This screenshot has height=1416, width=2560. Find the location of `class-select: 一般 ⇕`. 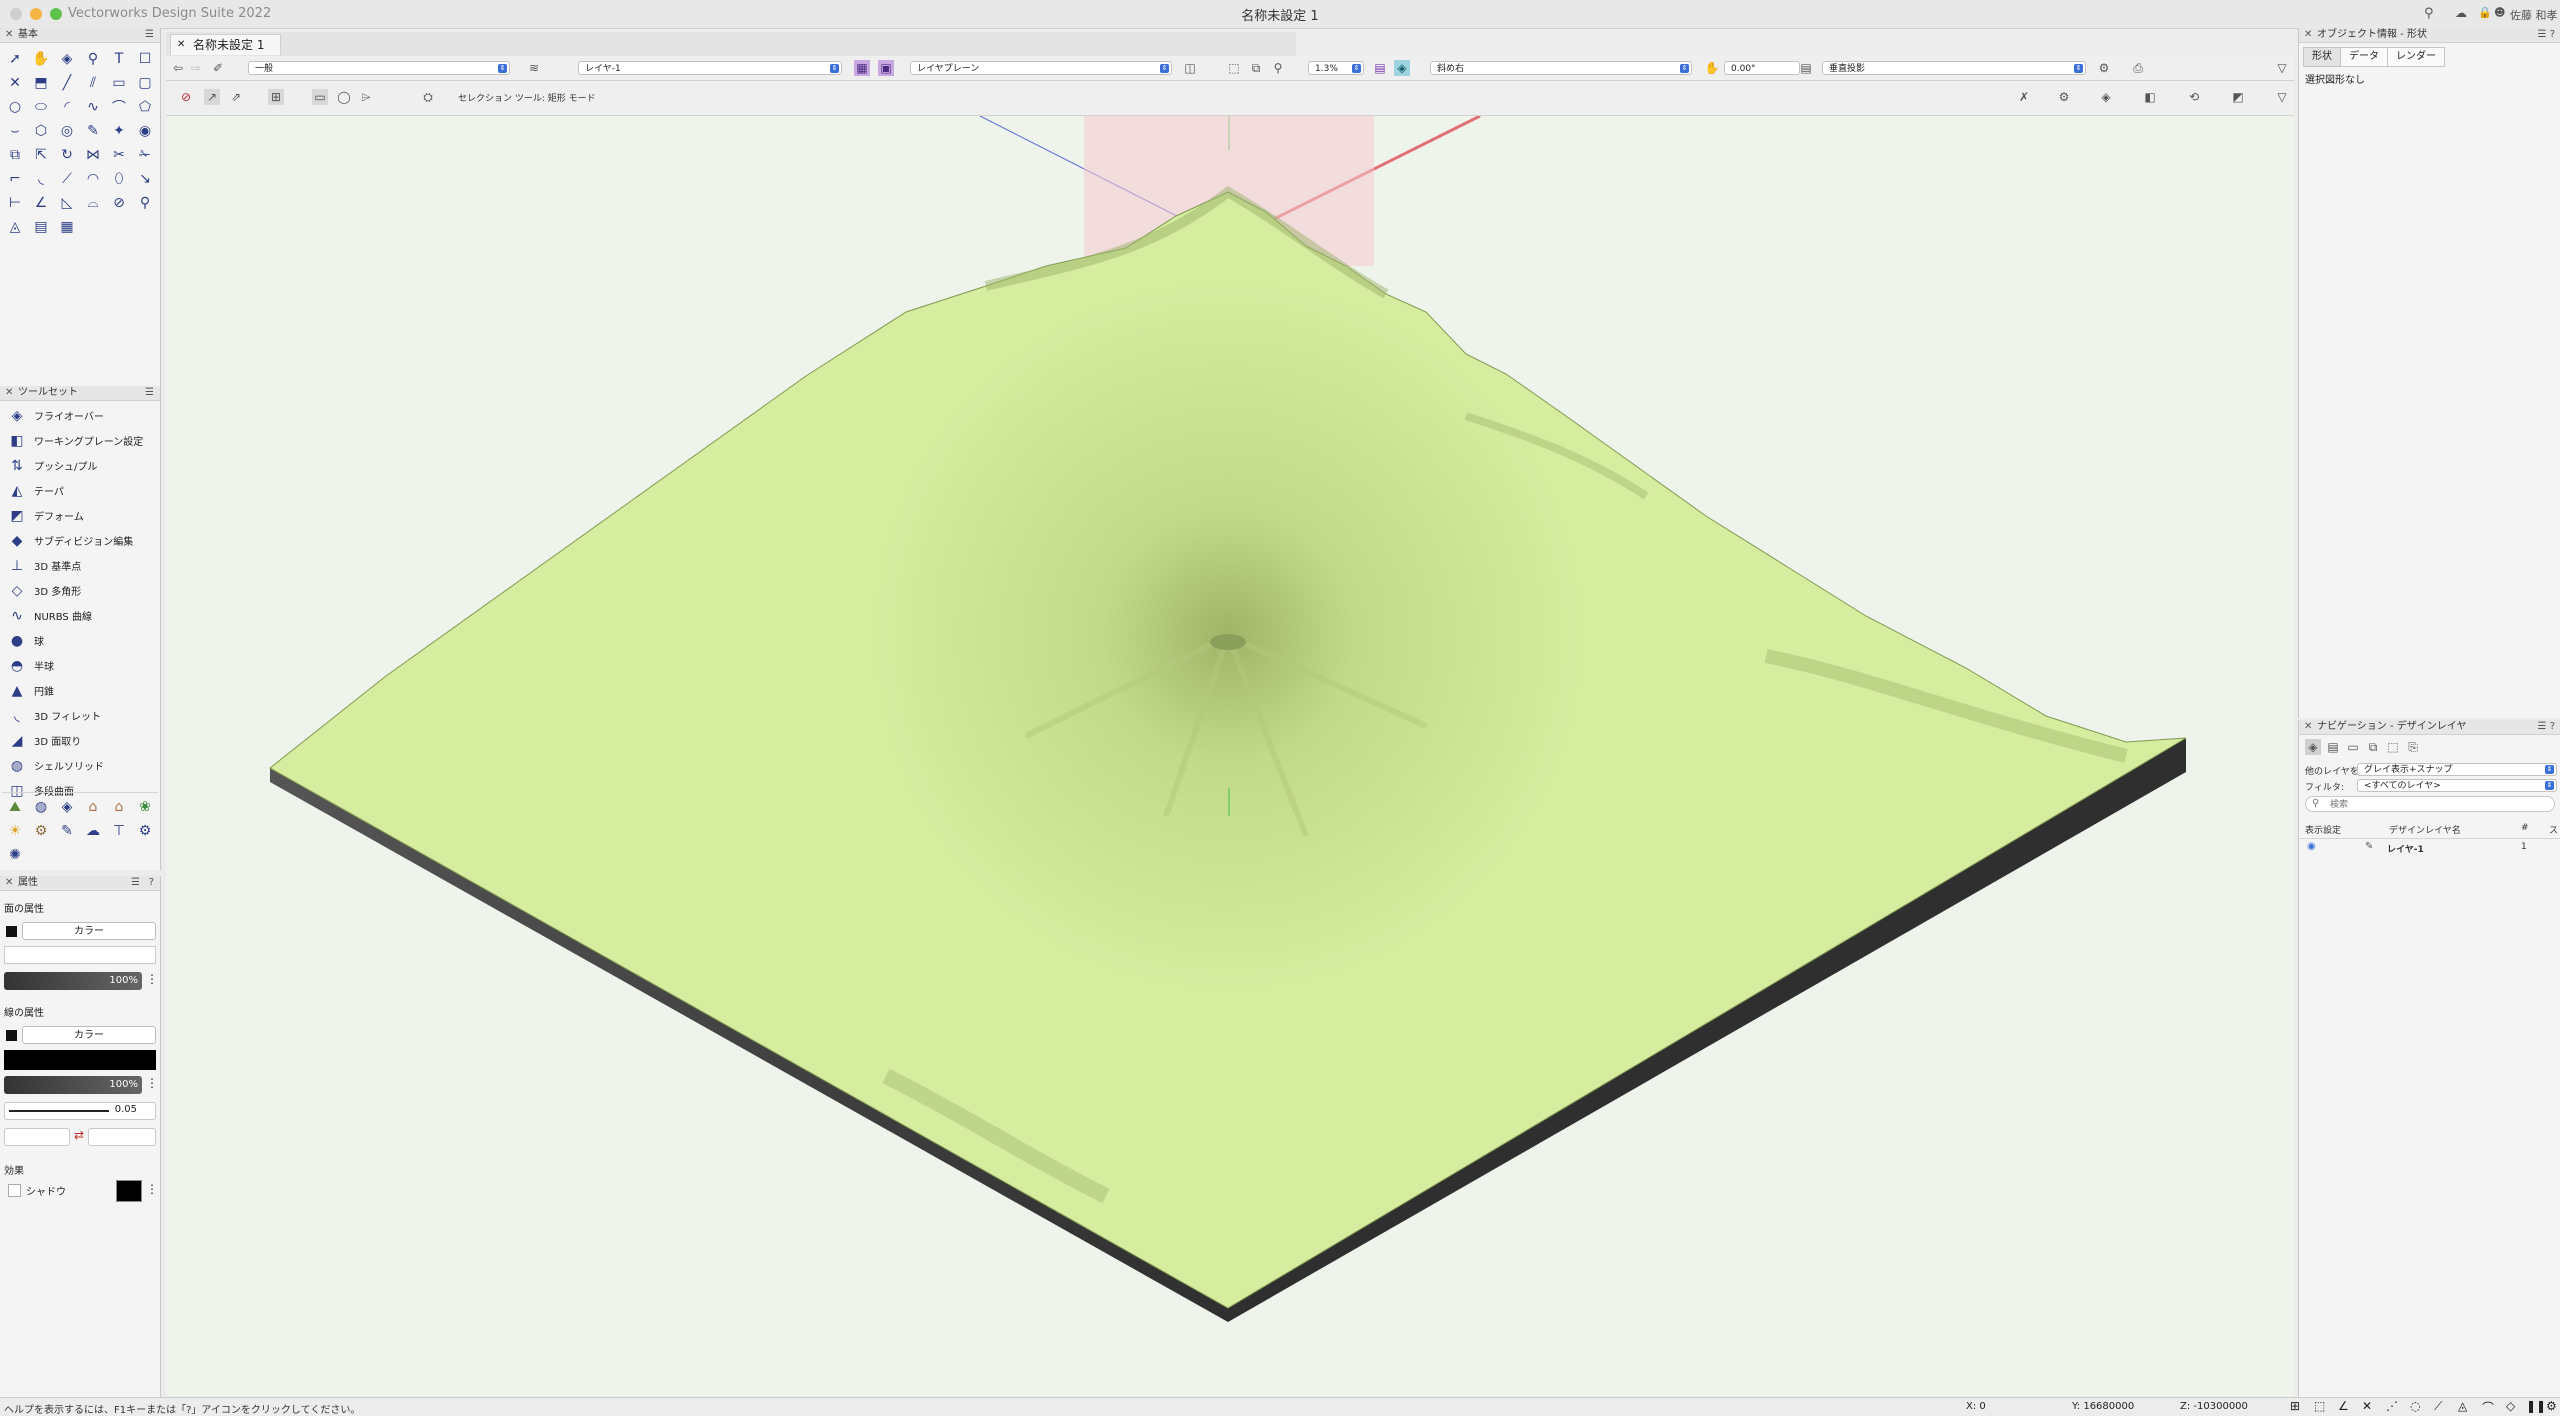

class-select: 一般 ⇕ is located at coordinates (379, 68).